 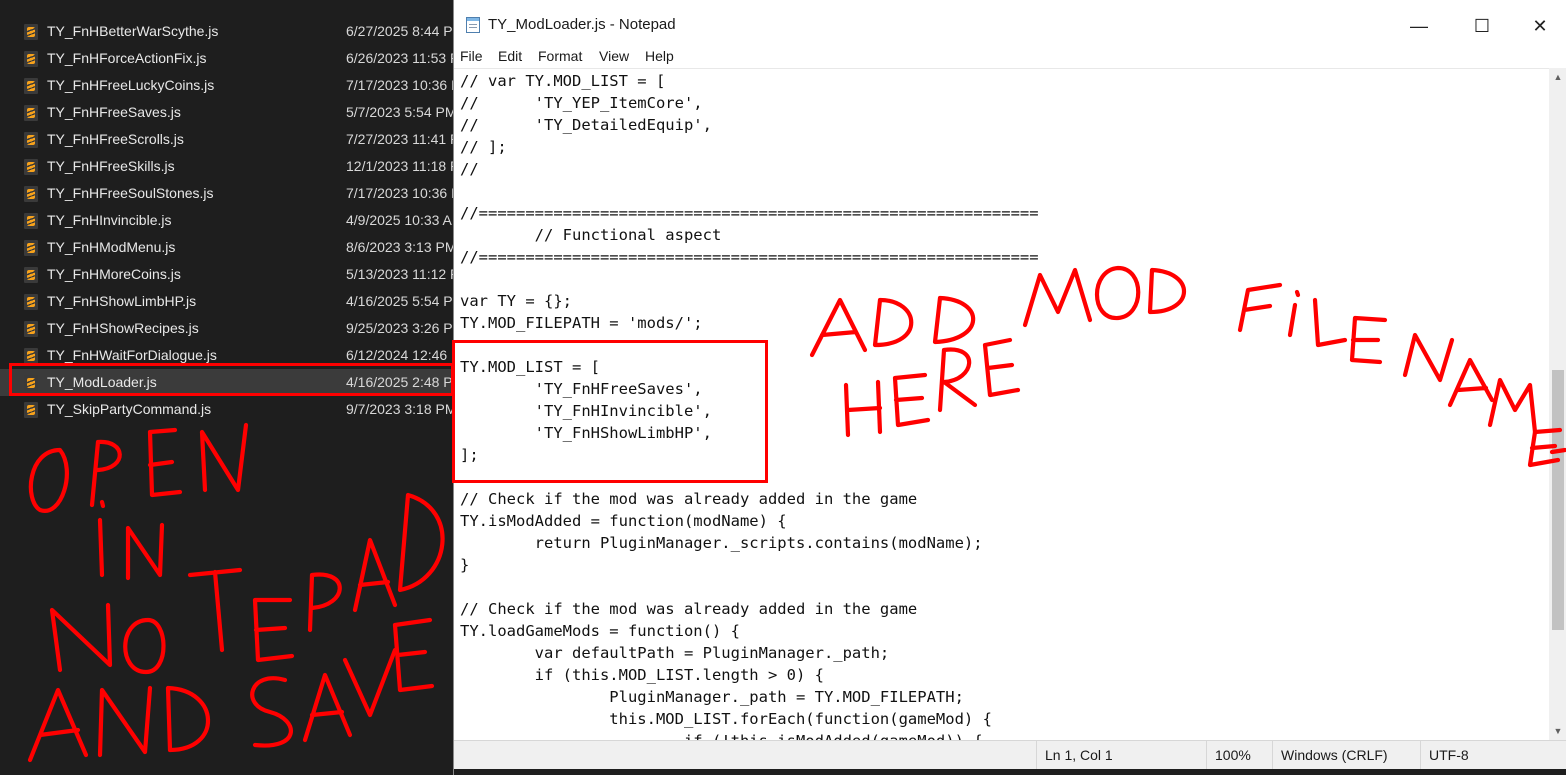 I want to click on code-line: TY.loadGameMods = function() {, so click(x=600, y=631).